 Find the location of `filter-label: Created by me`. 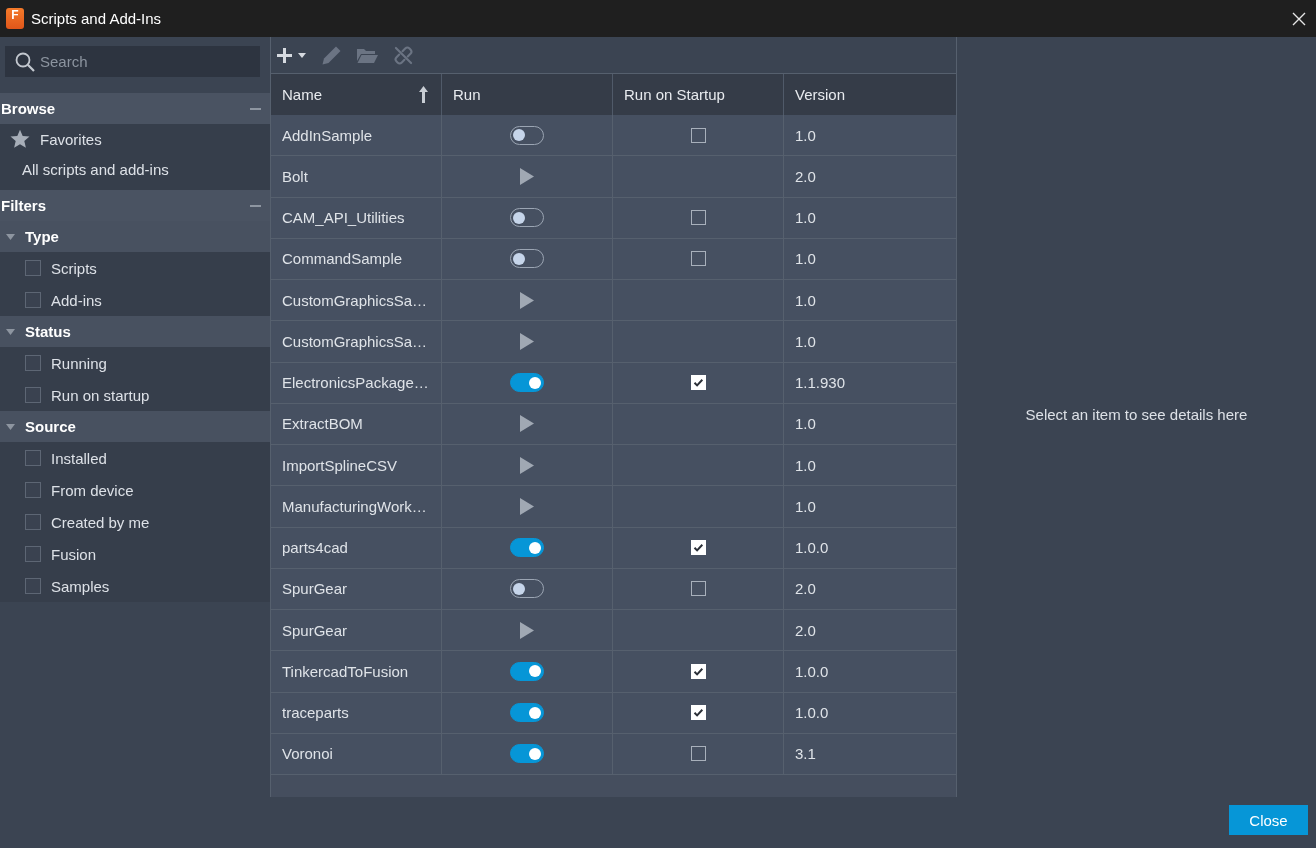

filter-label: Created by me is located at coordinates (100, 522).